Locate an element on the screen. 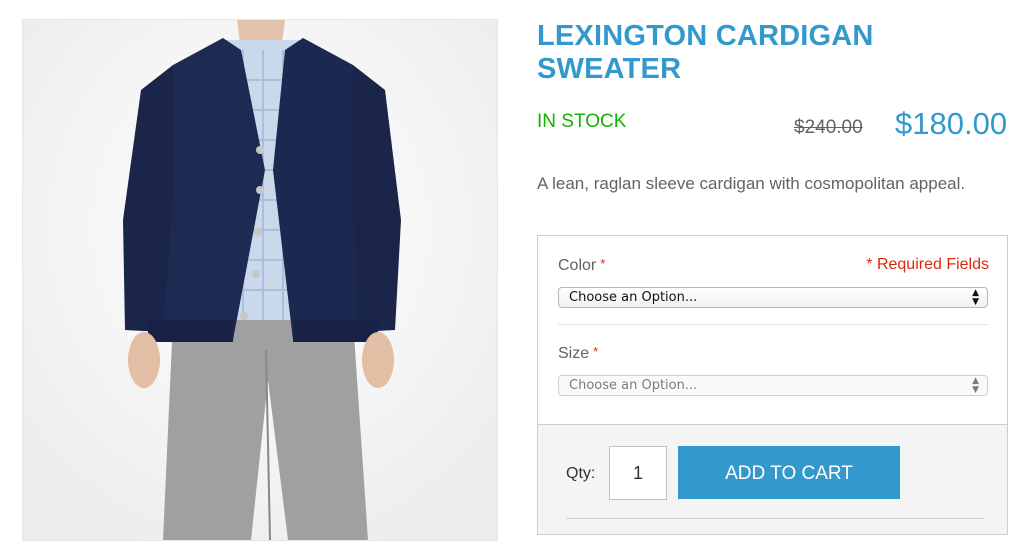 This screenshot has height=541, width=1024. size-label: Size * is located at coordinates (578, 353).